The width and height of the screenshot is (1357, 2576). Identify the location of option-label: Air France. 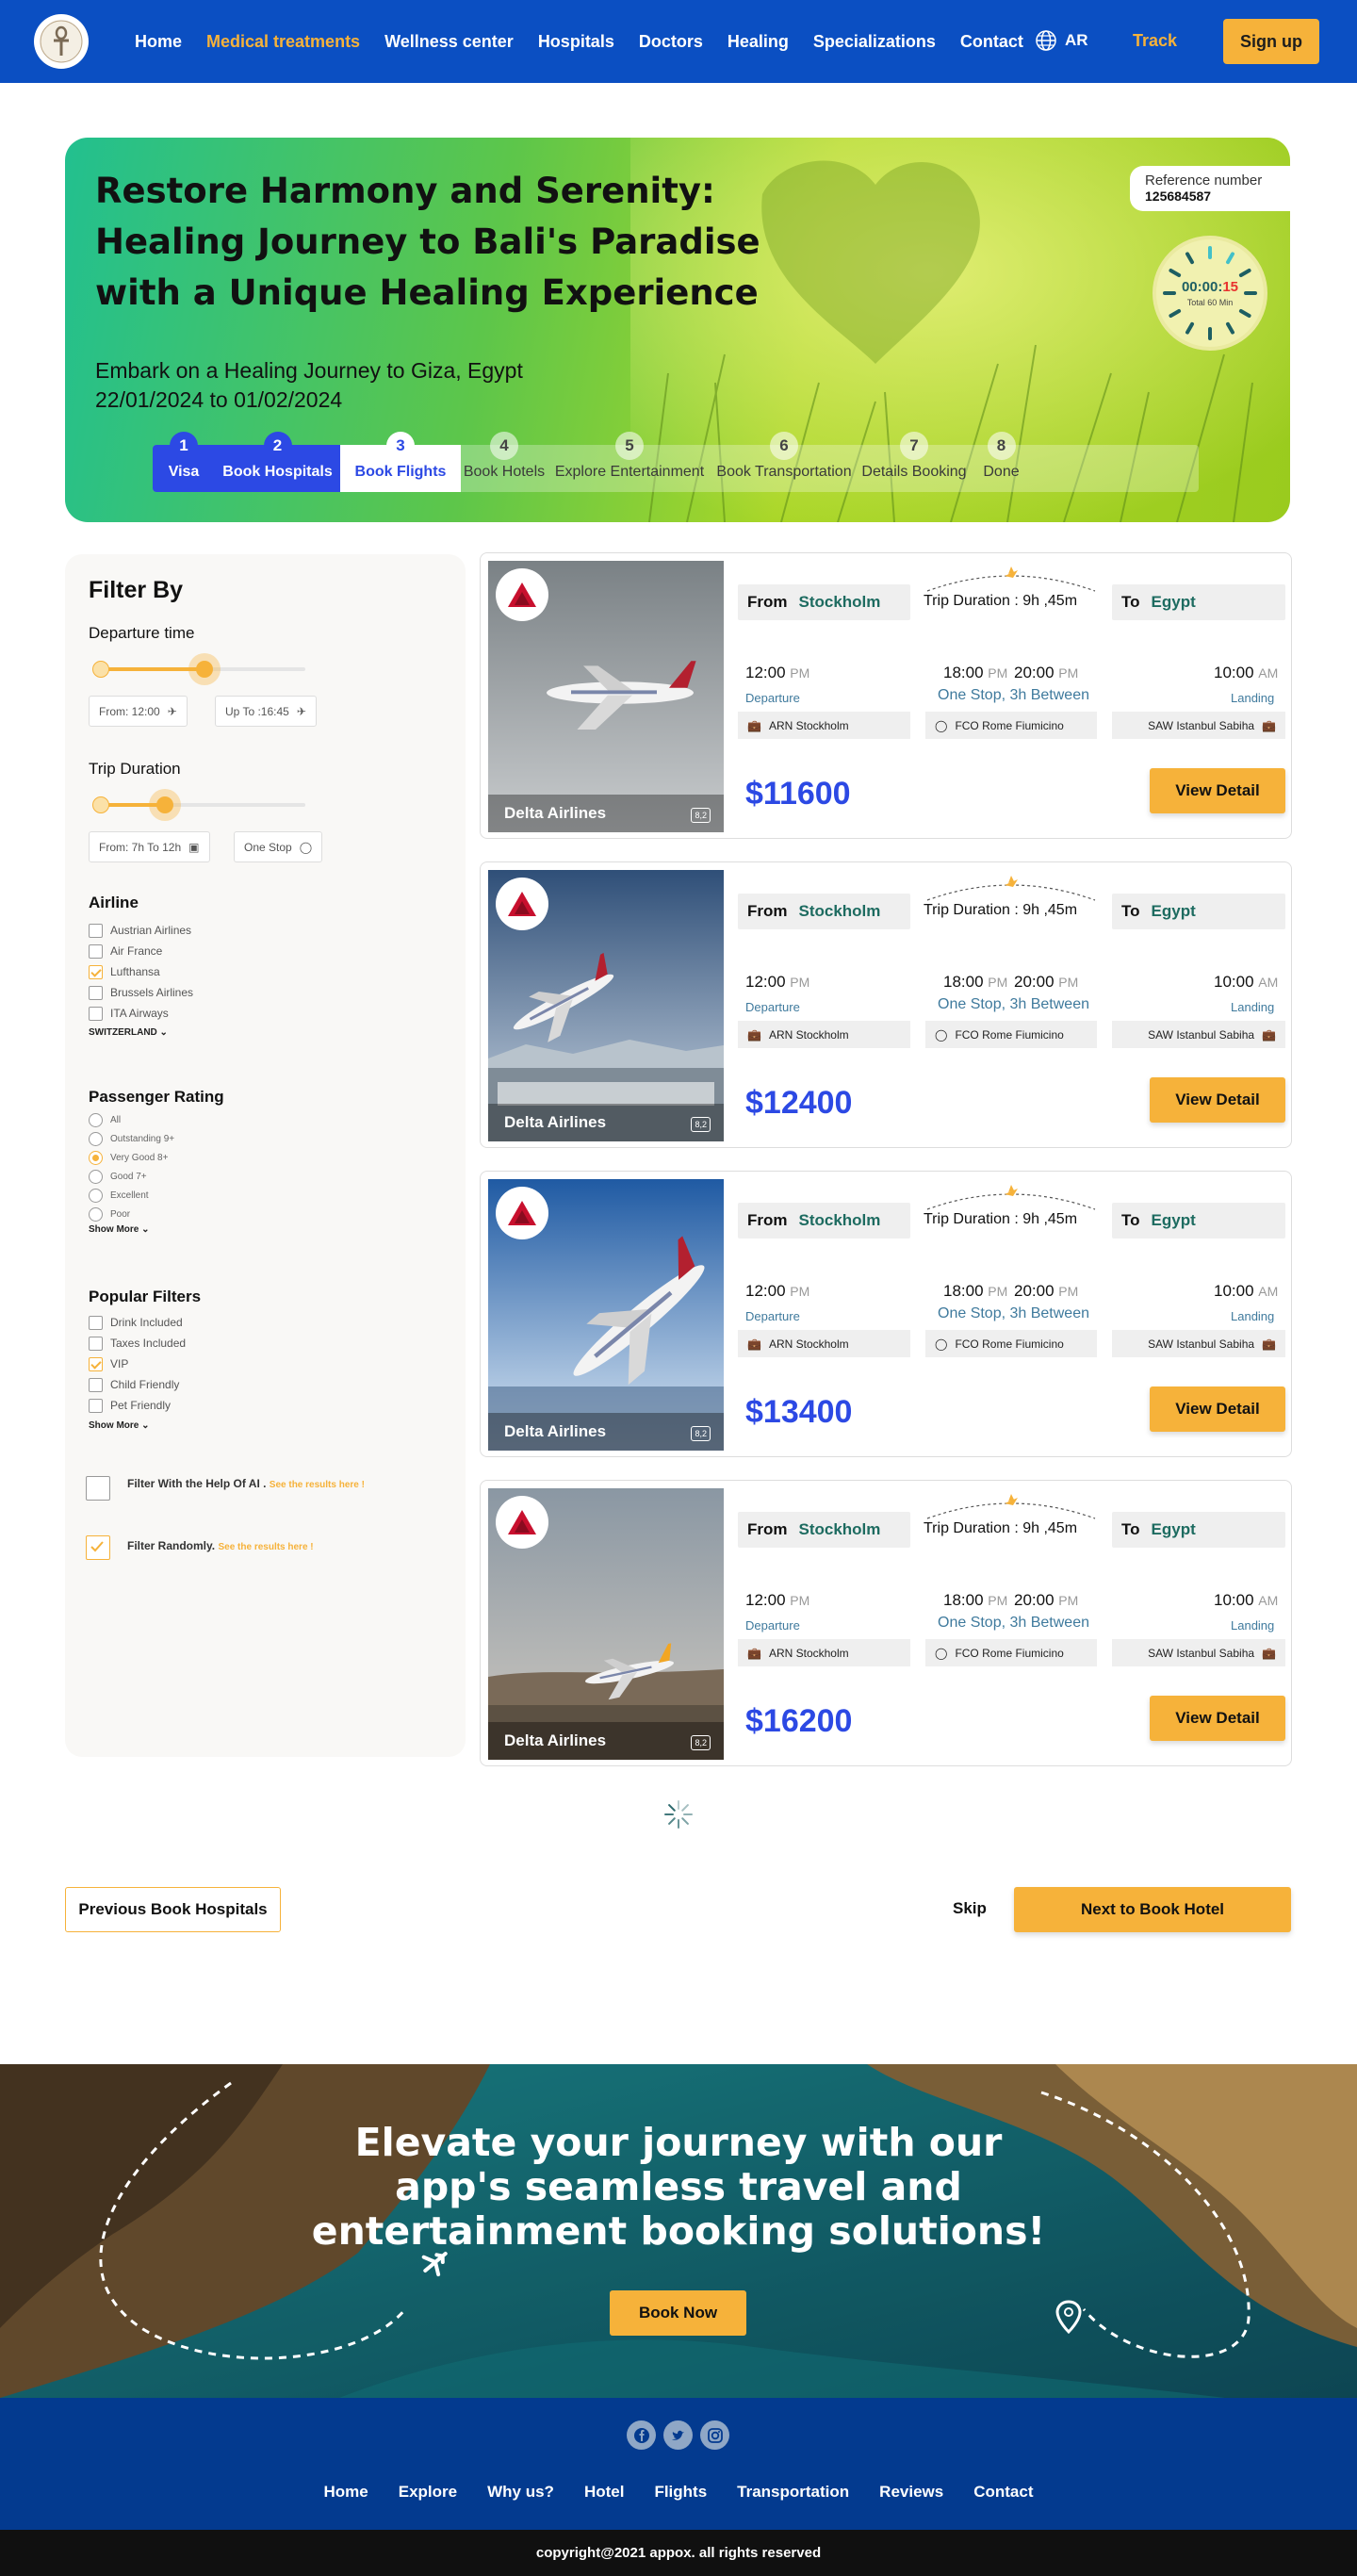
(136, 951).